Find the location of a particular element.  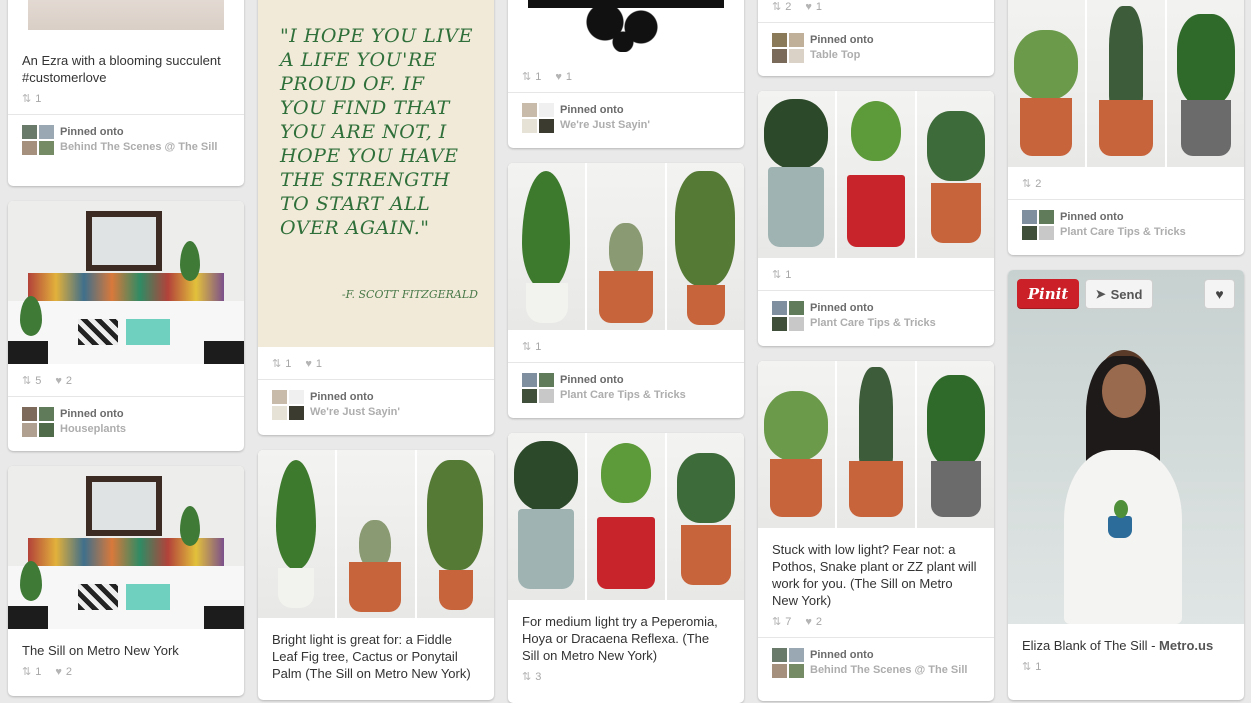

pin-description: Eliza Blank of The Sill - Metro.us is located at coordinates (1118, 645).